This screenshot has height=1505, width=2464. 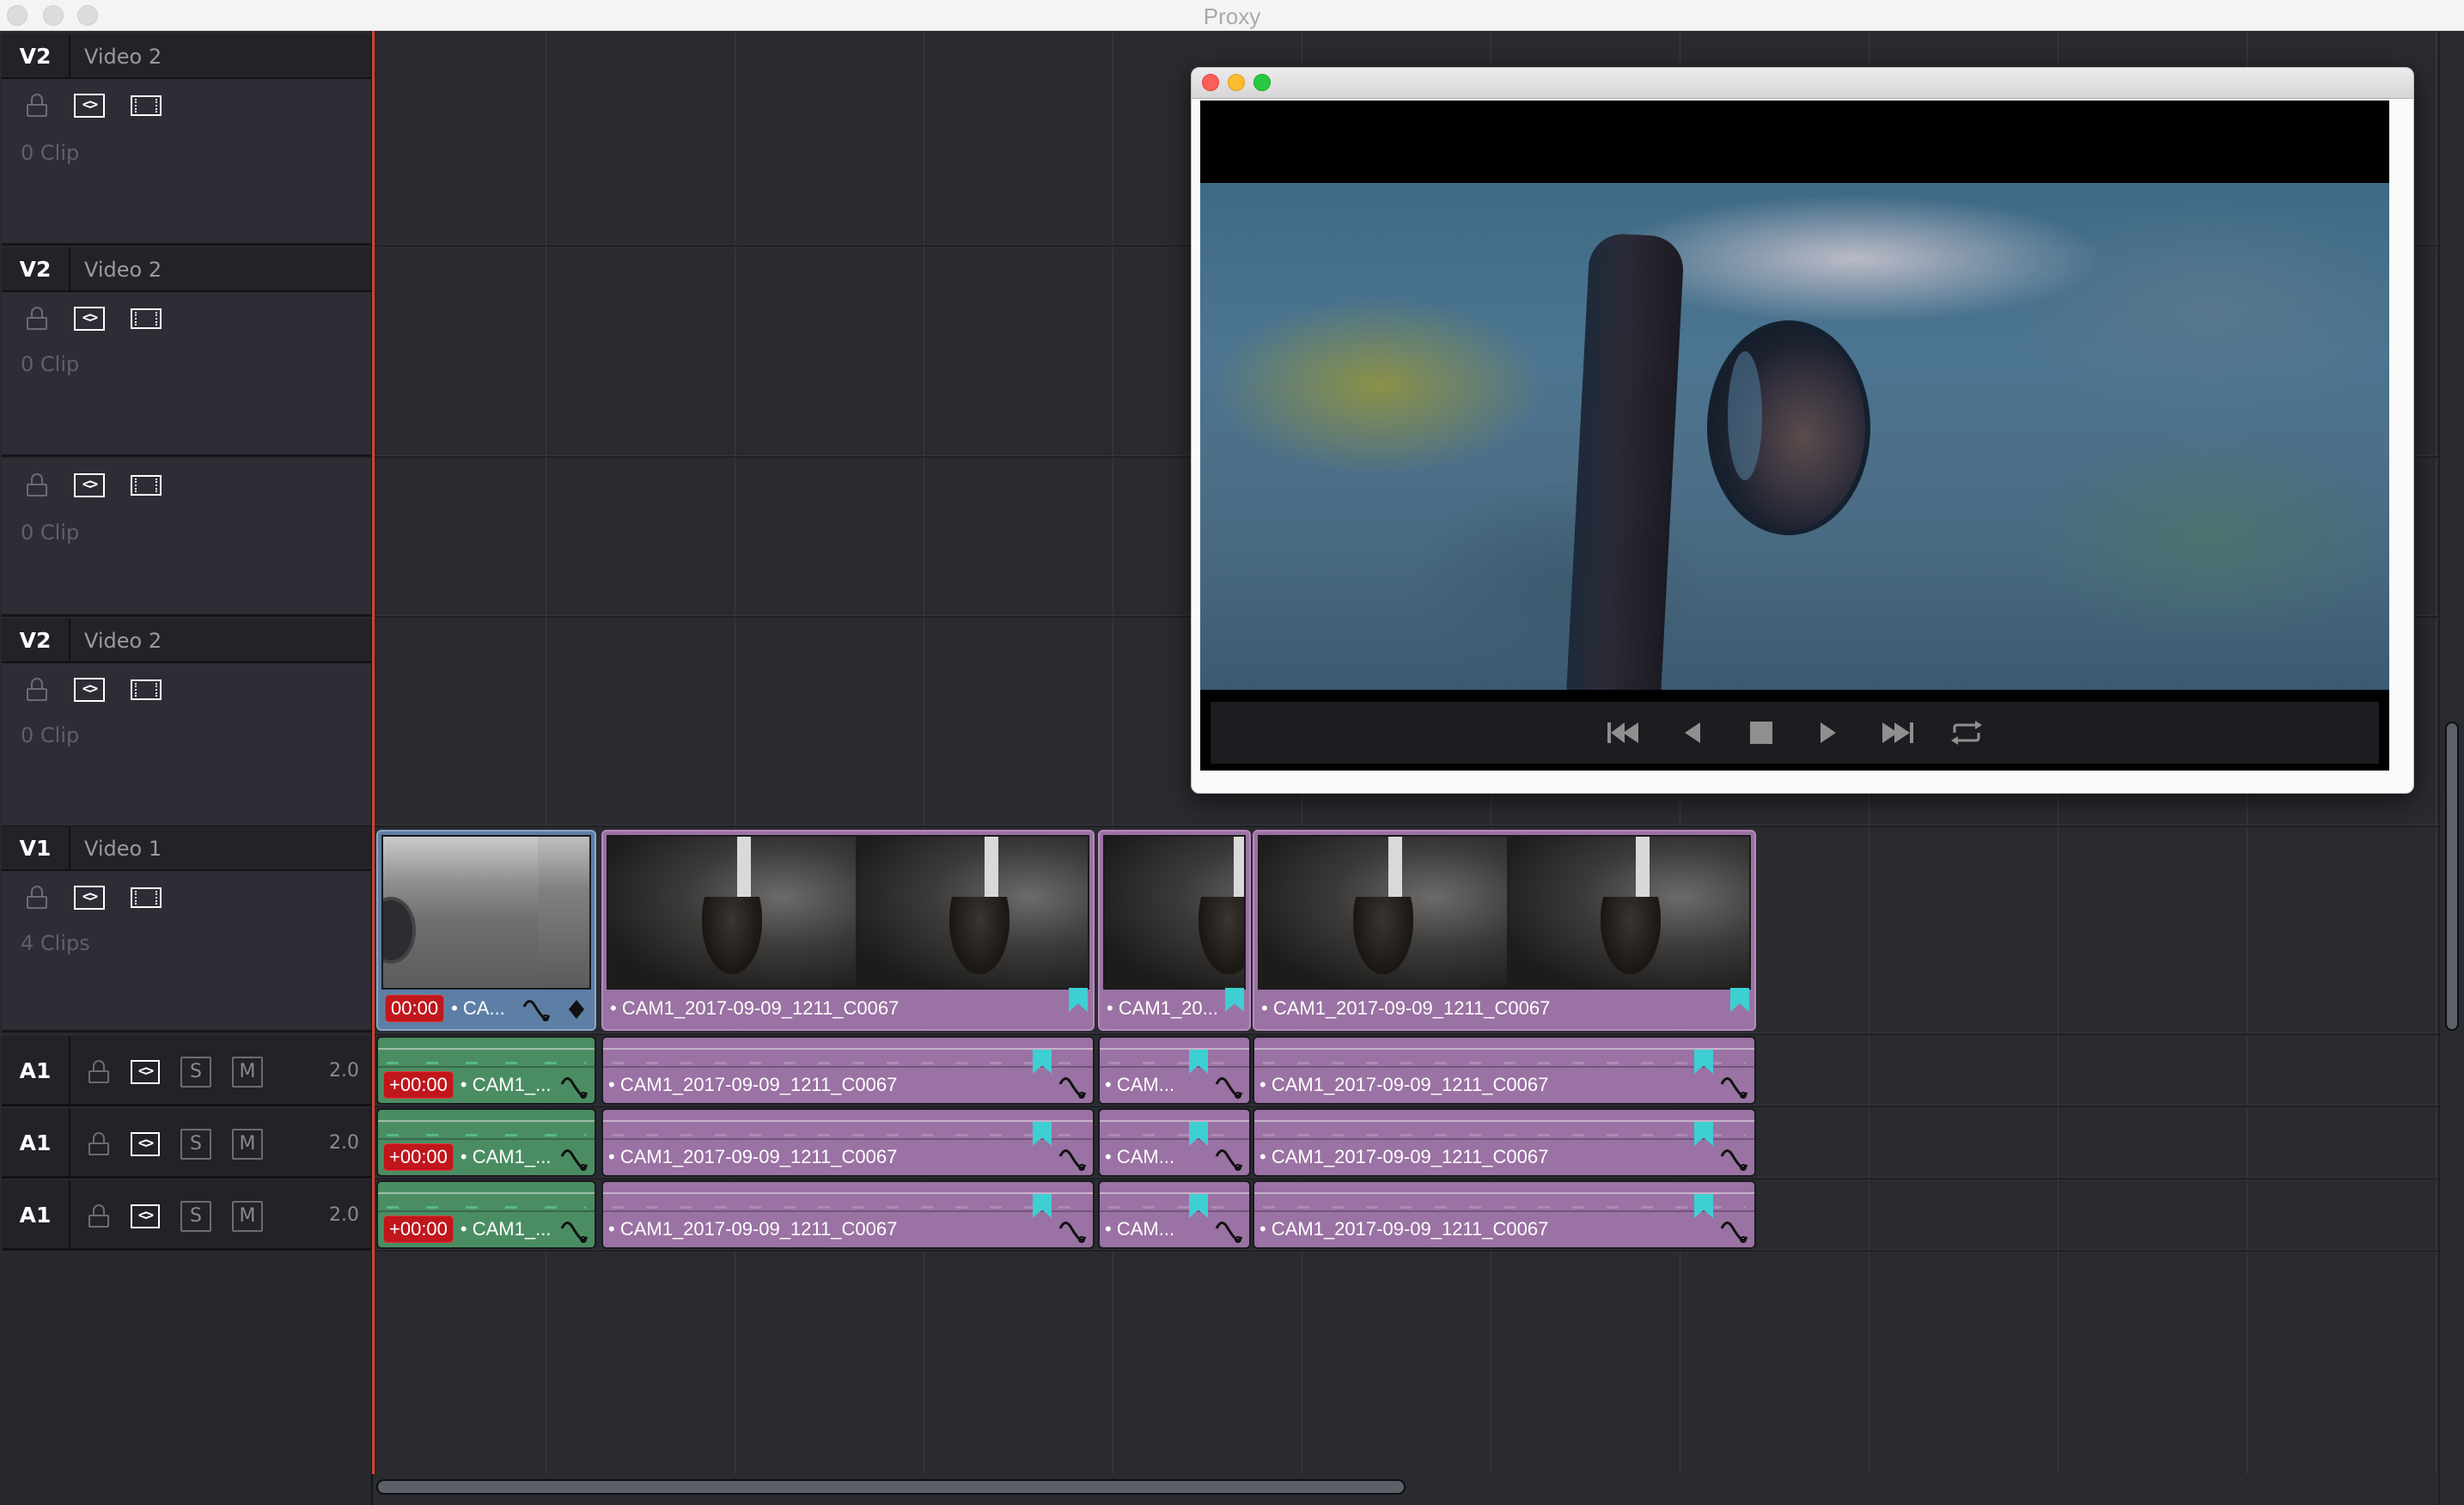 What do you see at coordinates (1262, 82) in the screenshot?
I see `zoom-player-button` at bounding box center [1262, 82].